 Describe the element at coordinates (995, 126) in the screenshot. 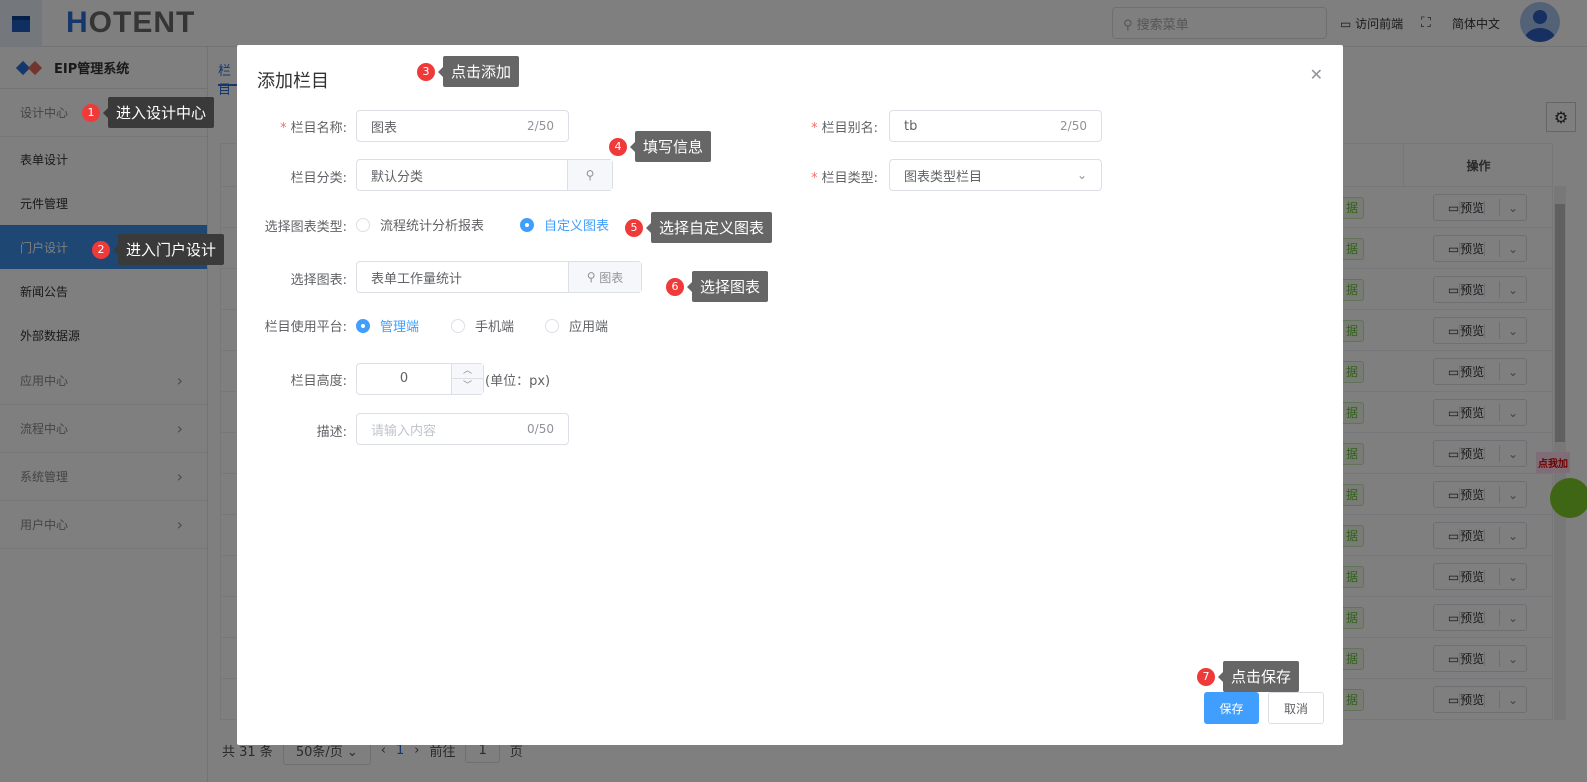

I see `alias-input: tb 2/50` at that location.